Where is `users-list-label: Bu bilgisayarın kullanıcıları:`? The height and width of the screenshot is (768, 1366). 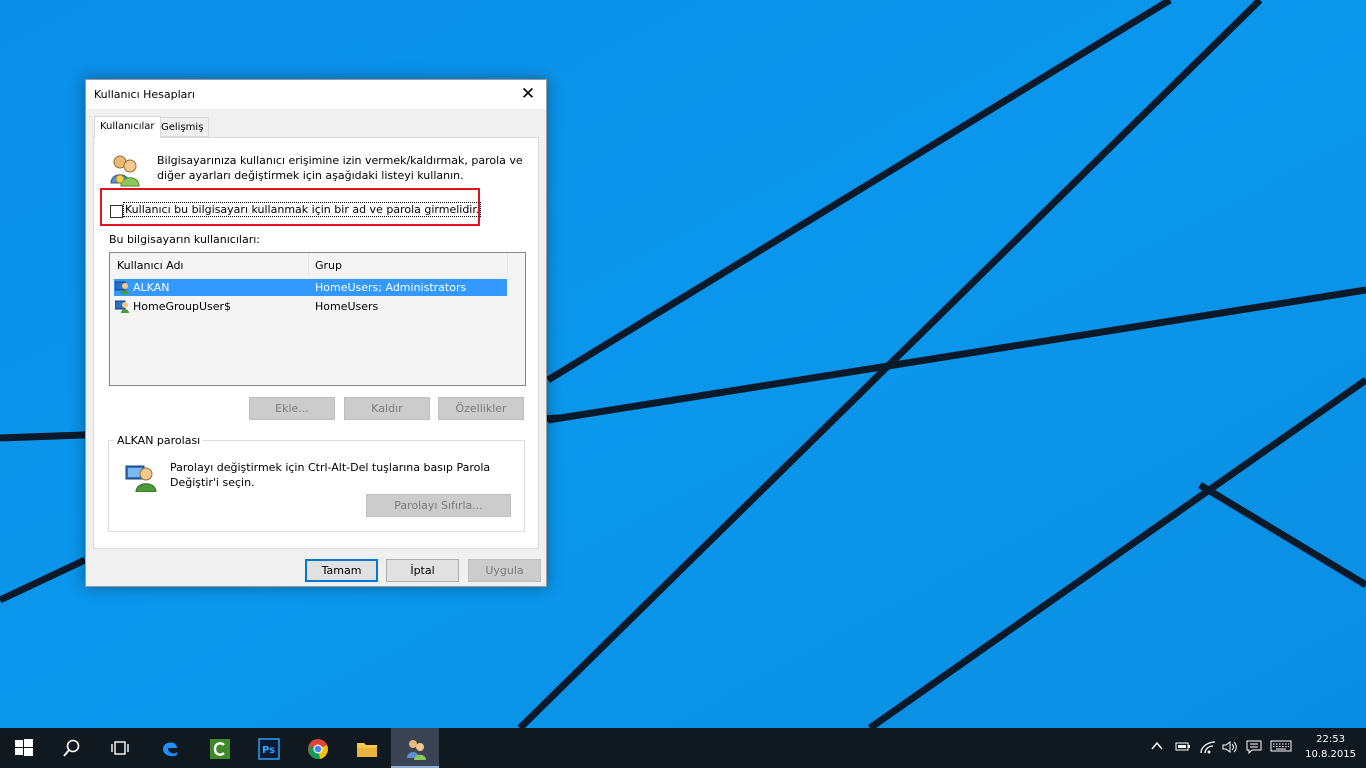 users-list-label: Bu bilgisayarın kullanıcıları: is located at coordinates (184, 239).